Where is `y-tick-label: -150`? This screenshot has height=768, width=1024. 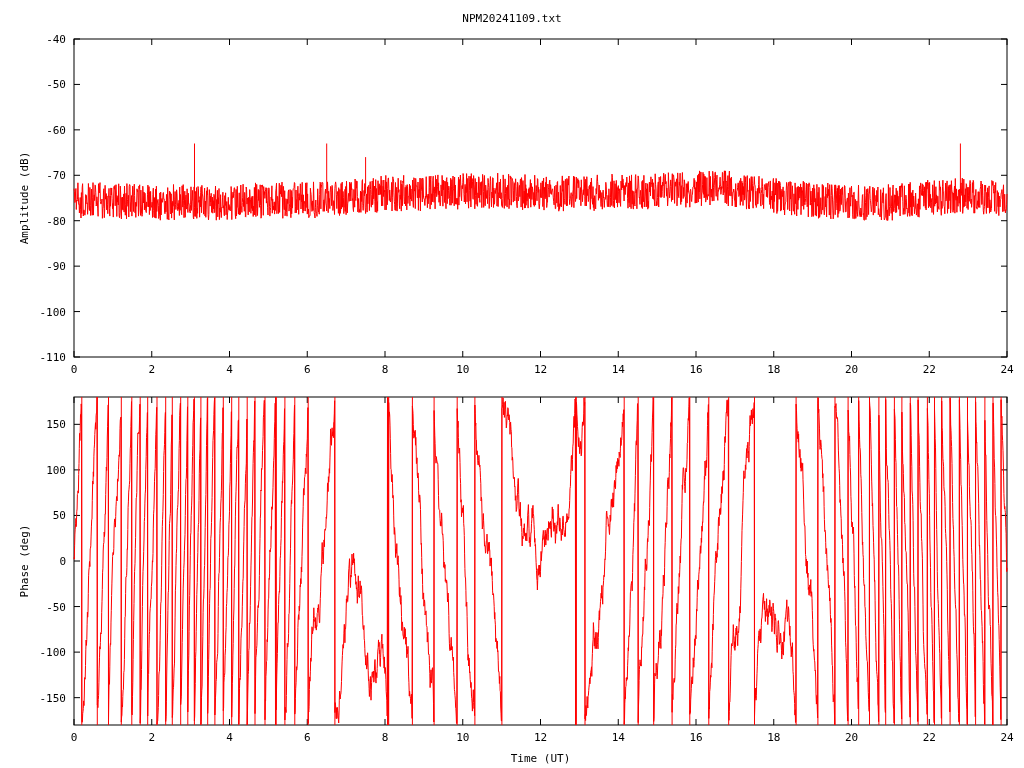 y-tick-label: -150 is located at coordinates (52, 698).